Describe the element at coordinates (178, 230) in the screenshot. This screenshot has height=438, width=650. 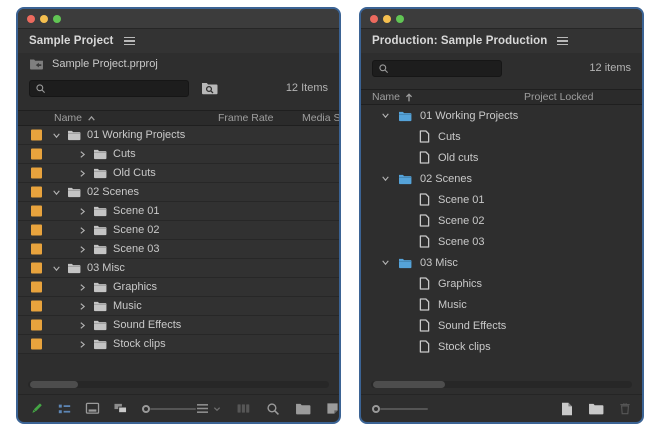
I see `bin-tree-row: Scene 02` at that location.